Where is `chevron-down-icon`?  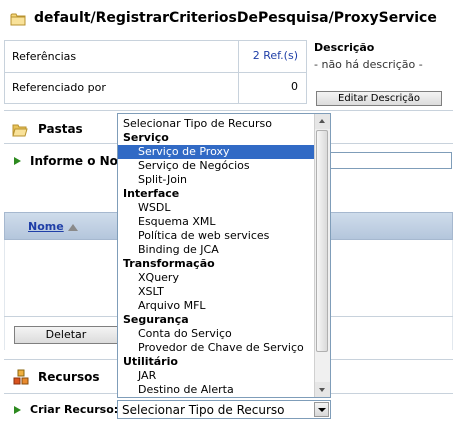 chevron-down-icon is located at coordinates (322, 410).